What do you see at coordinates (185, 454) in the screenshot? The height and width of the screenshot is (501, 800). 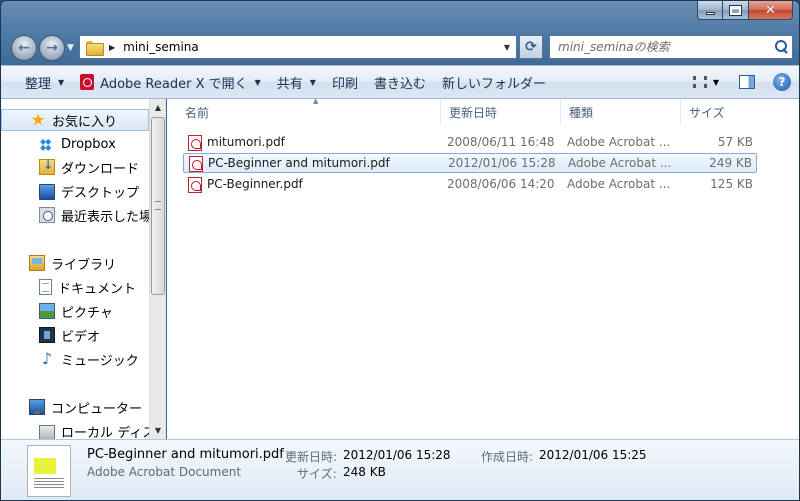 I see `details-filename: PC-Beginner and mitumori.pdf` at bounding box center [185, 454].